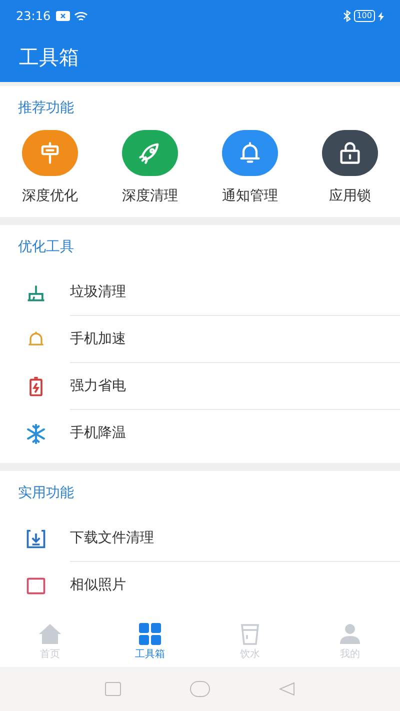 The image size is (400, 711). Describe the element at coordinates (350, 633) in the screenshot. I see `user-icon` at that location.